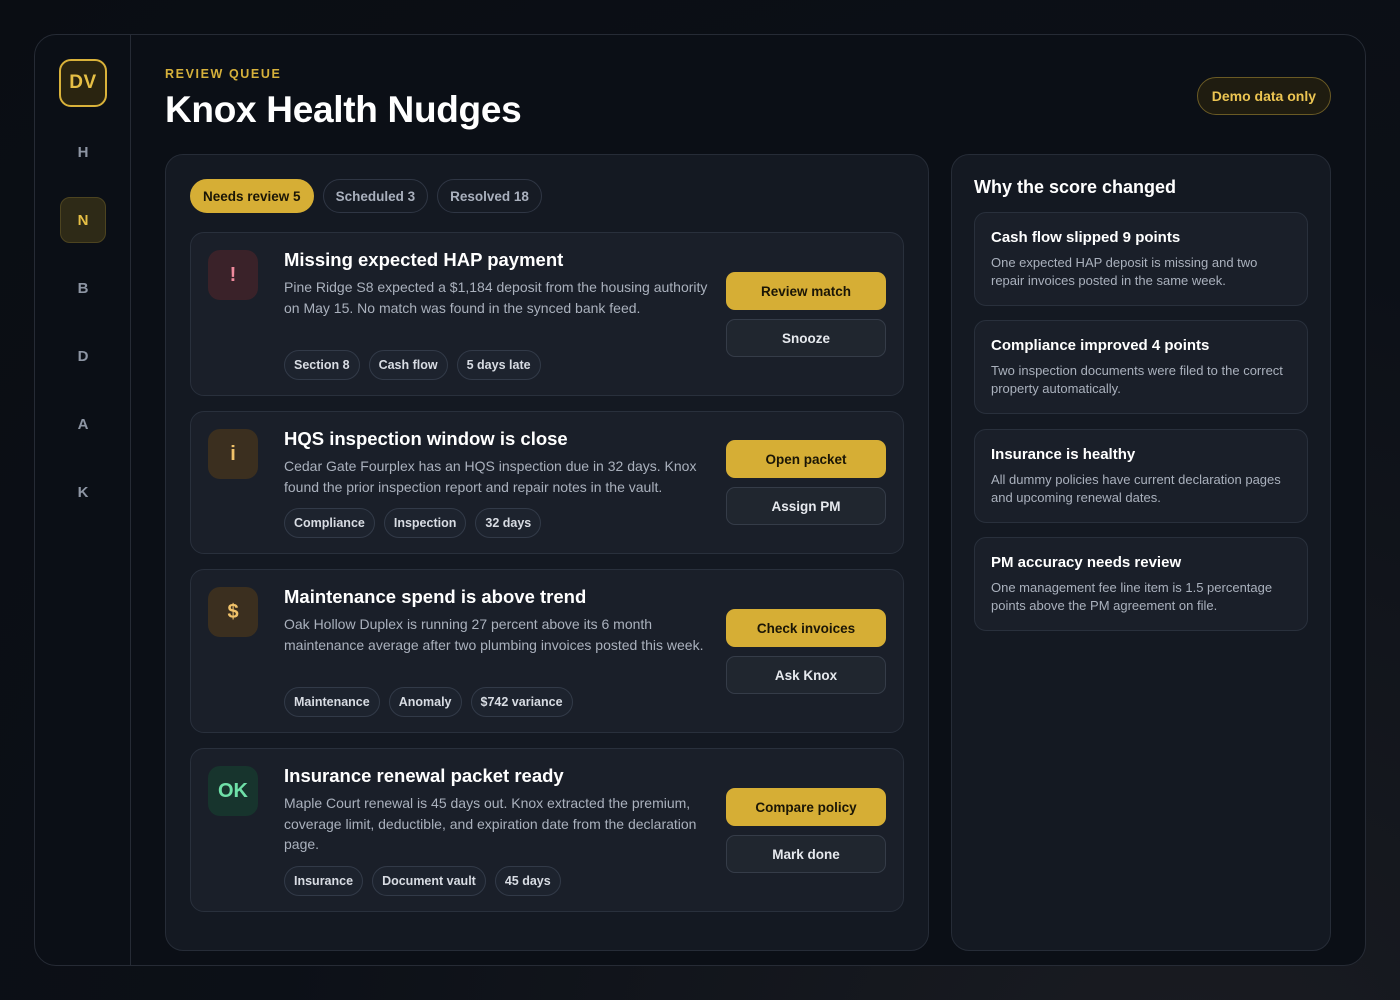 This screenshot has height=1000, width=1400. Describe the element at coordinates (508, 523) in the screenshot. I see `tag-chip: 32 days` at that location.